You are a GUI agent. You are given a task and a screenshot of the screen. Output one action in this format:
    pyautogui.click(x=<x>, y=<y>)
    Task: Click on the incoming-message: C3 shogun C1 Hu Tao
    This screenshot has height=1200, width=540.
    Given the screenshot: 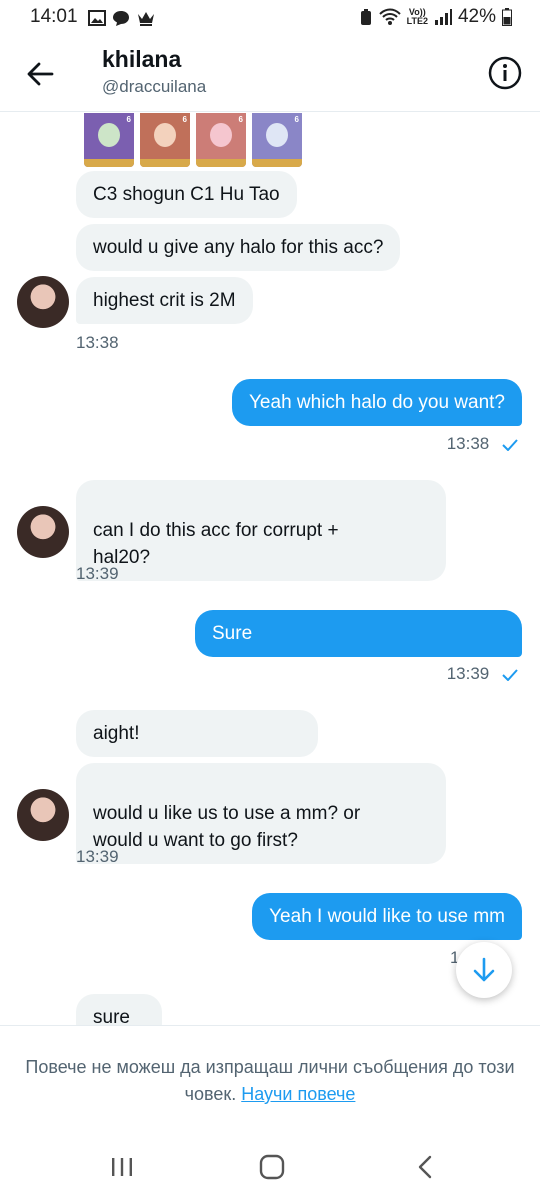 What is the action you would take?
    pyautogui.click(x=186, y=194)
    